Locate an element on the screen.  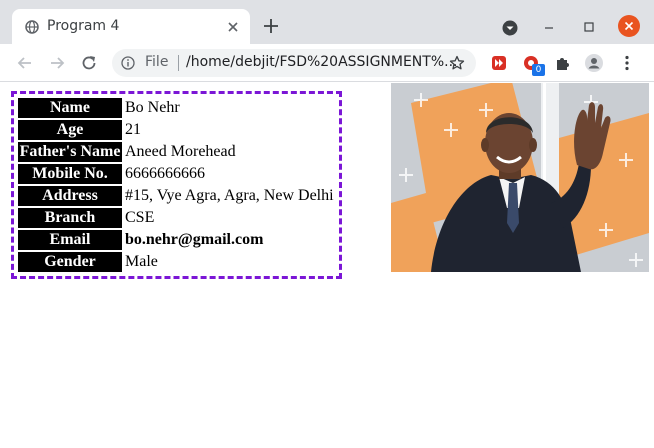
field-value: Aneed Morehead is located at coordinates (180, 151).